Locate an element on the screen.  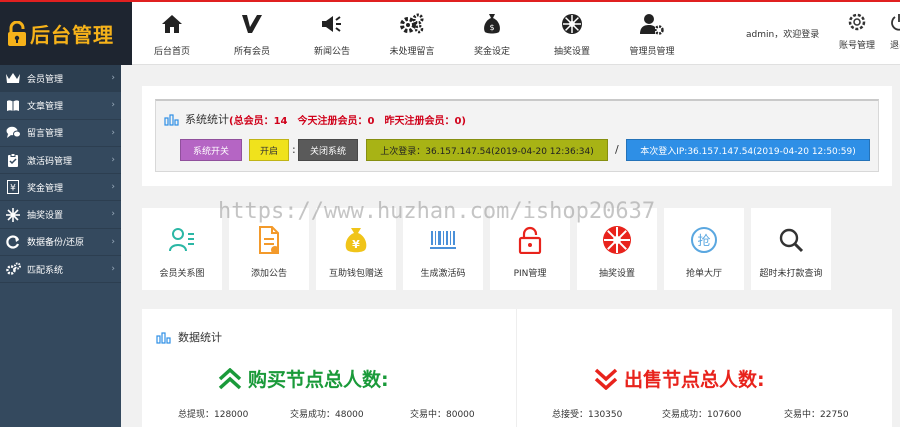
nav-bonus: $ 奖金设定 is located at coordinates (492, 33).